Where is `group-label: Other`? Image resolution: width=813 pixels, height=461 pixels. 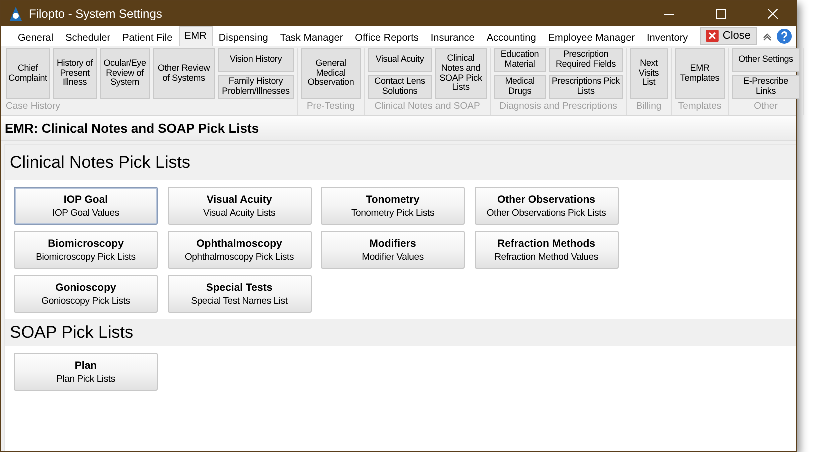 group-label: Other is located at coordinates (766, 106).